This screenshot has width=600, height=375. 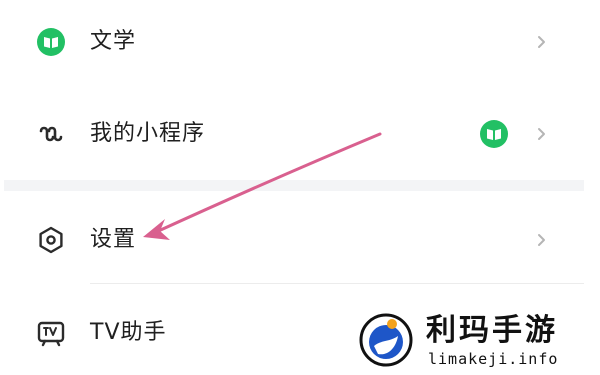 I want to click on mini-program-icon, so click(x=51, y=134).